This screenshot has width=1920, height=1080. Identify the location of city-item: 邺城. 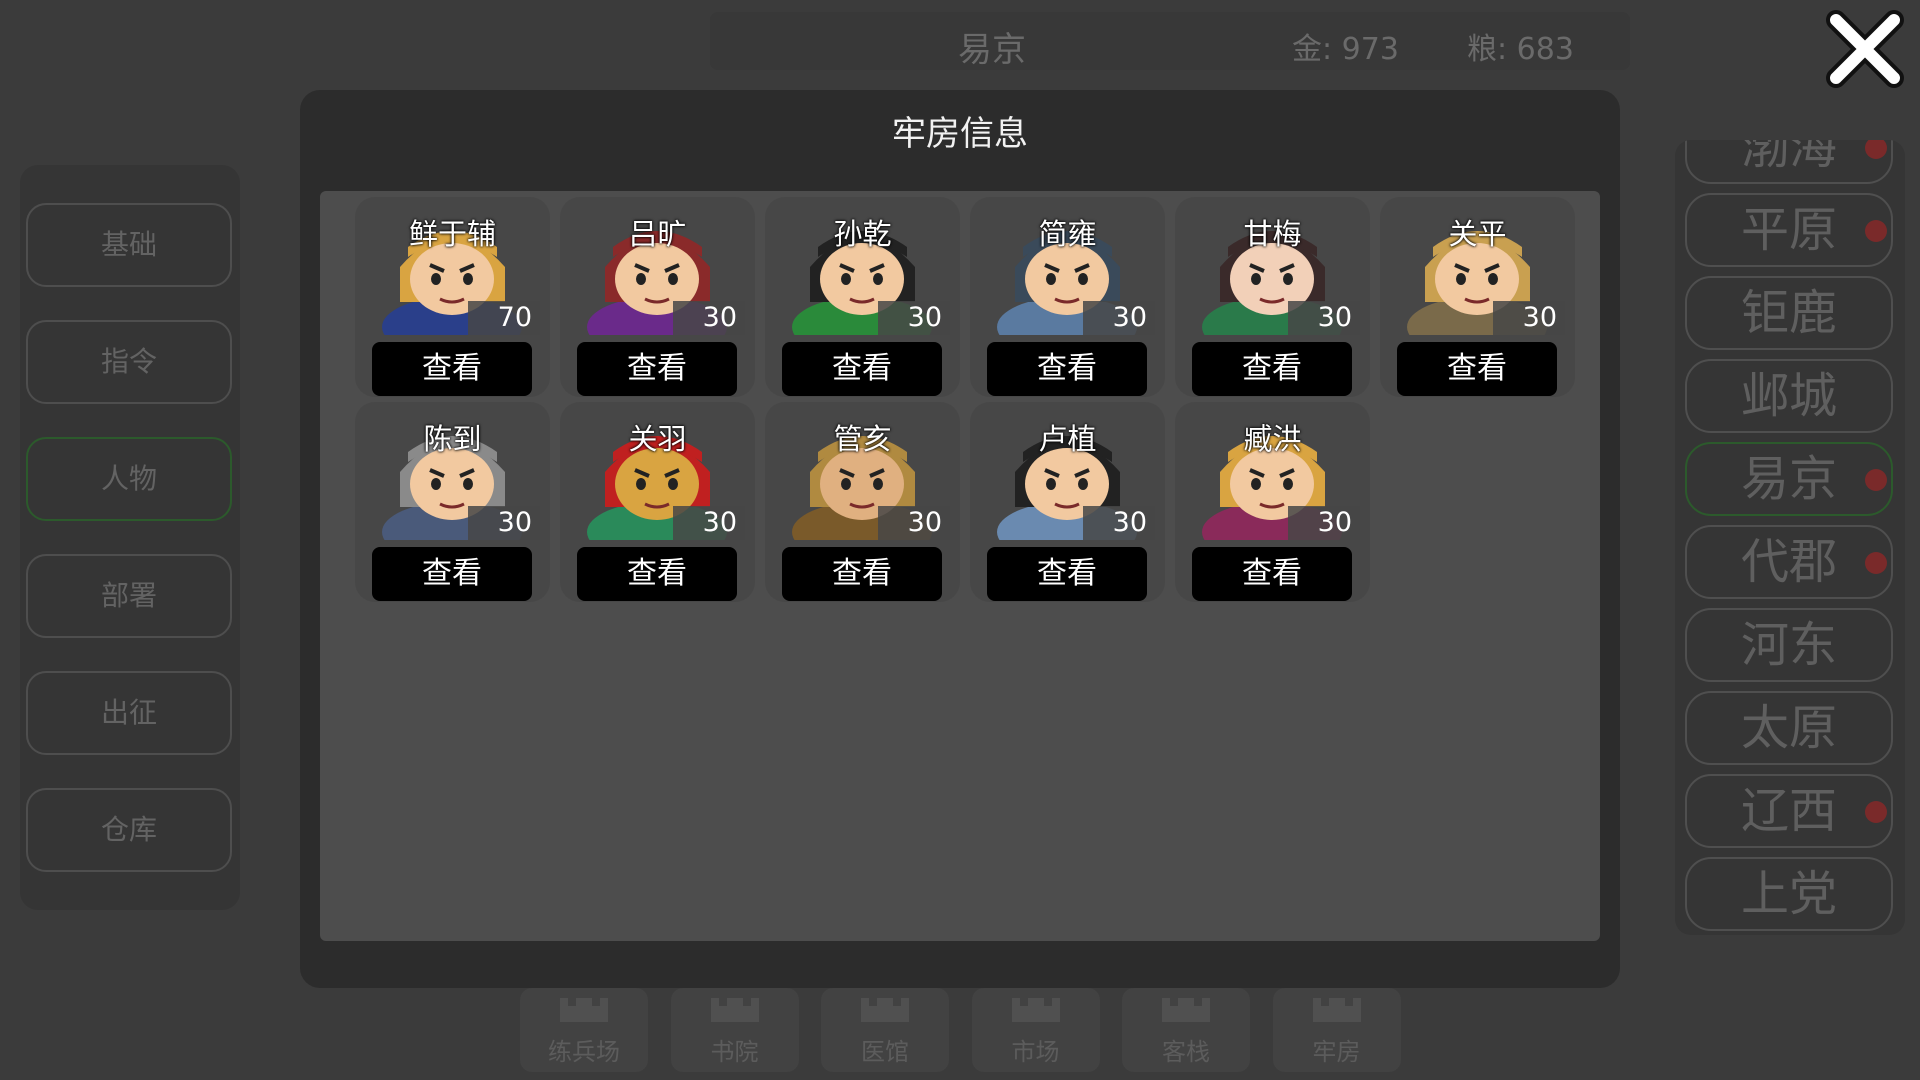
(1789, 396).